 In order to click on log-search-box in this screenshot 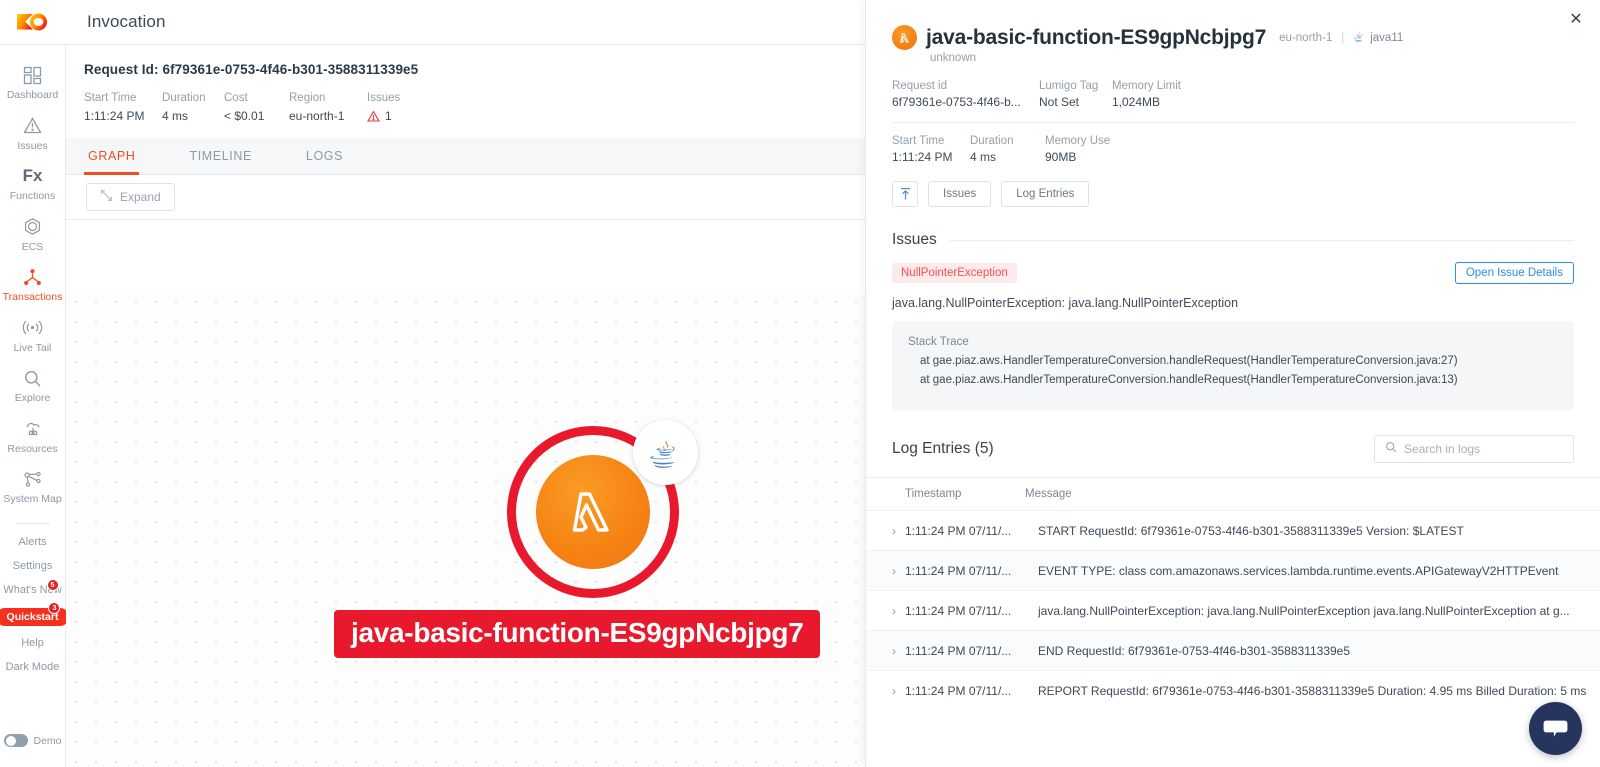, I will do `click(1474, 449)`.